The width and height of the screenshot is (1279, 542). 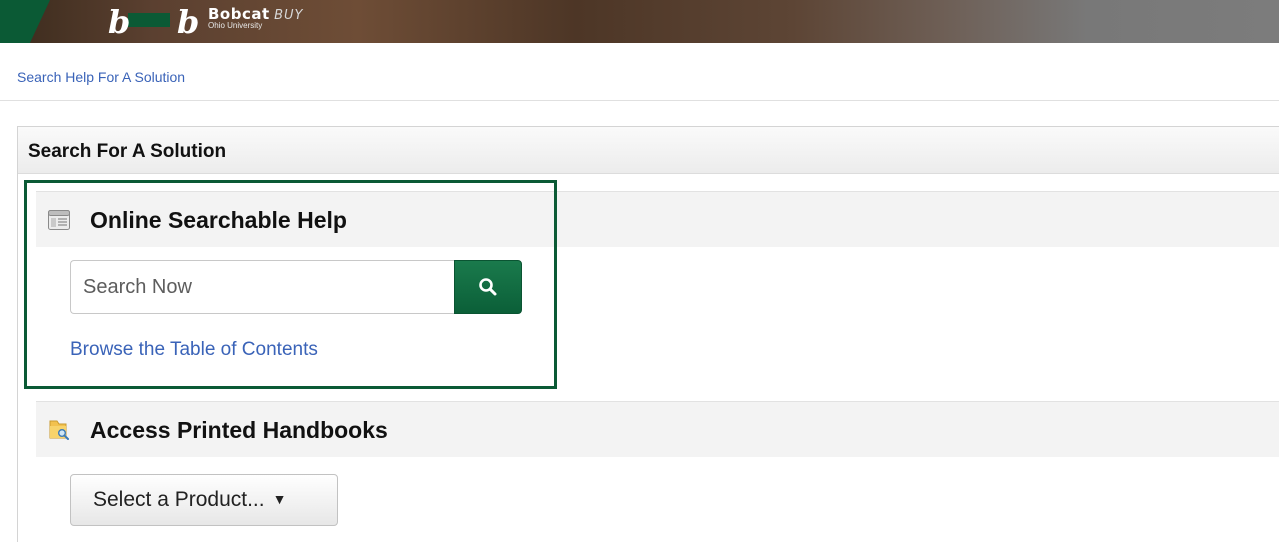 I want to click on help-search-input, so click(x=262, y=287).